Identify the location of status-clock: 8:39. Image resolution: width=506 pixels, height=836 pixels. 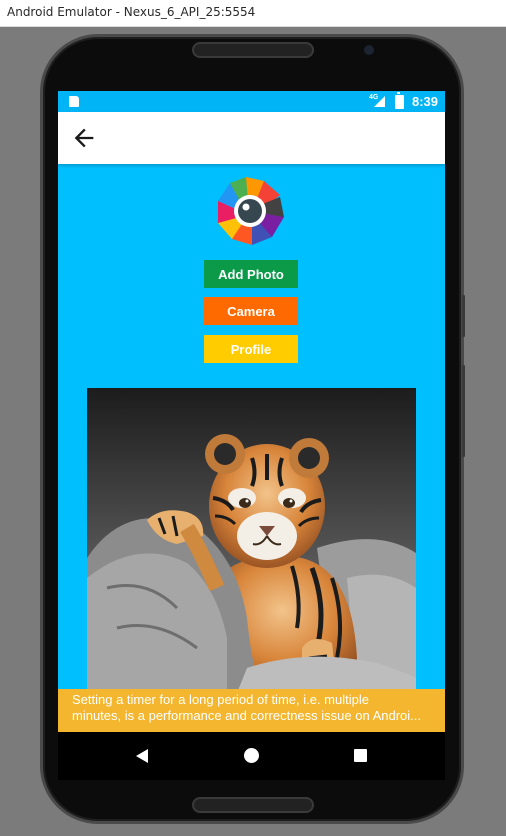
(425, 101).